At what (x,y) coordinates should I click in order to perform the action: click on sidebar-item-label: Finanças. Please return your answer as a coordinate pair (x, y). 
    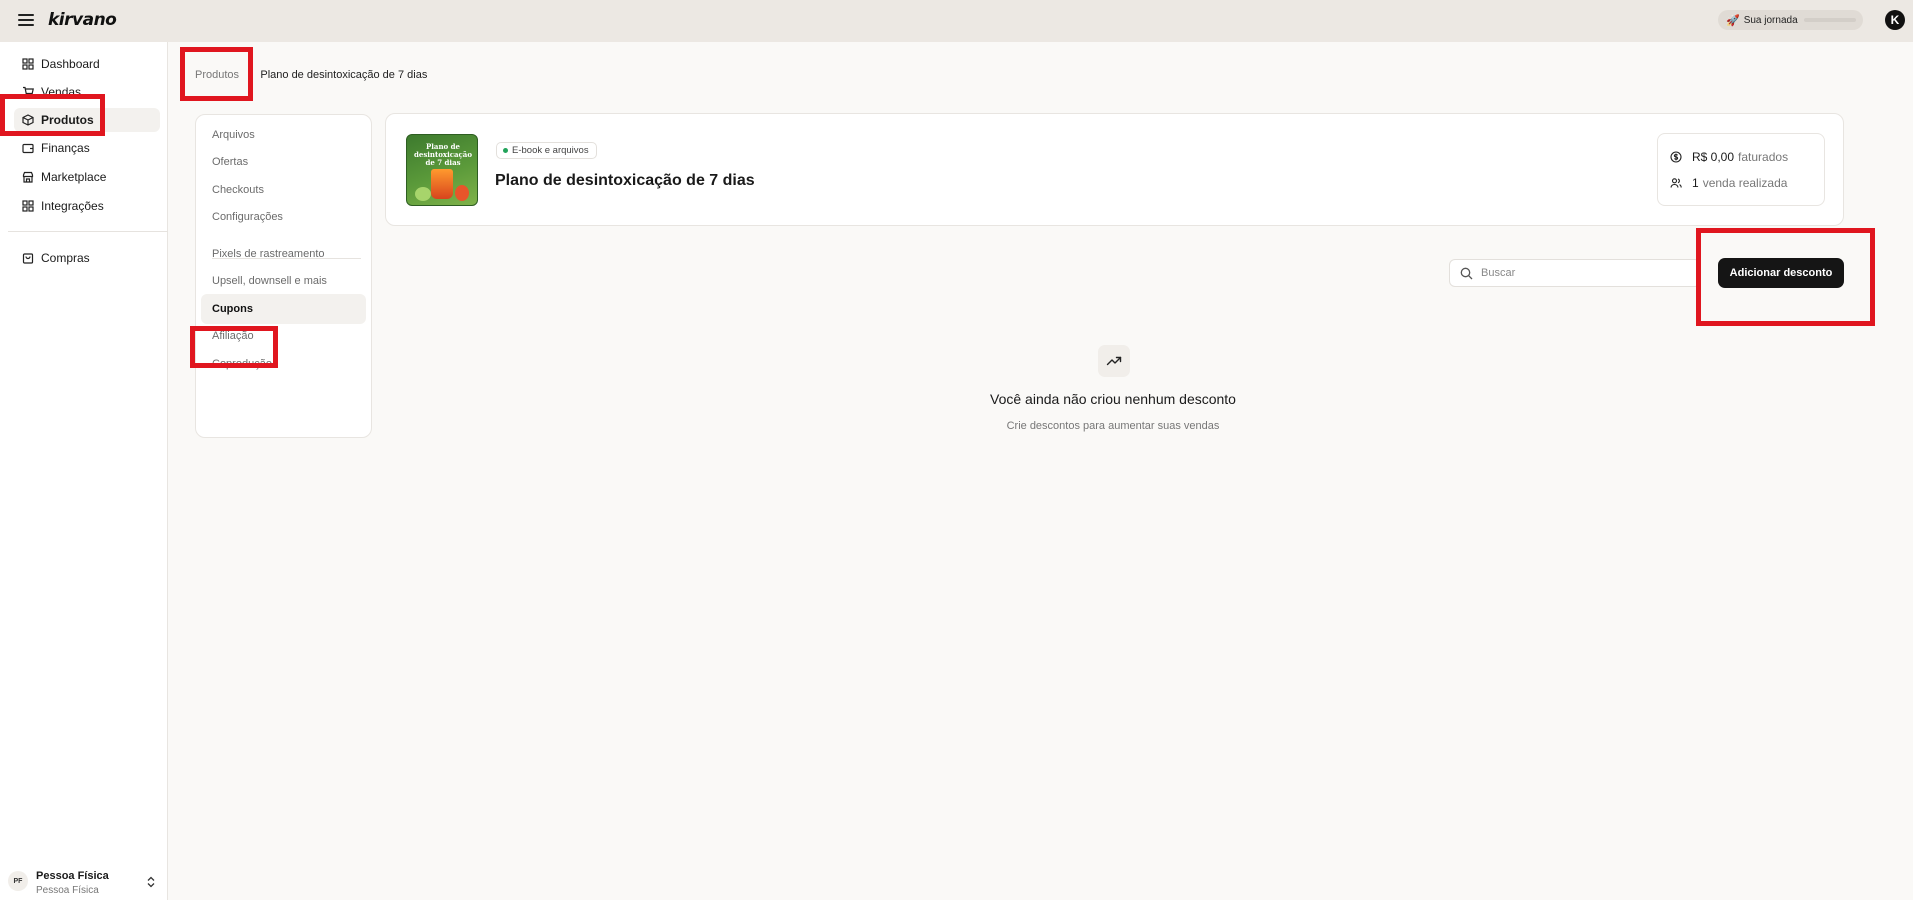
    Looking at the image, I should click on (65, 148).